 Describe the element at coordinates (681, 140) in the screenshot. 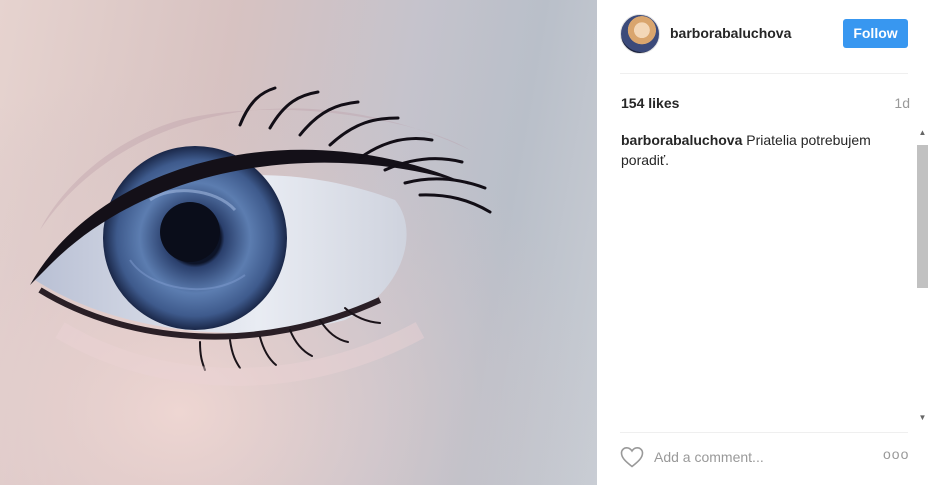

I see `caption-username-link: barborabaluchova` at that location.